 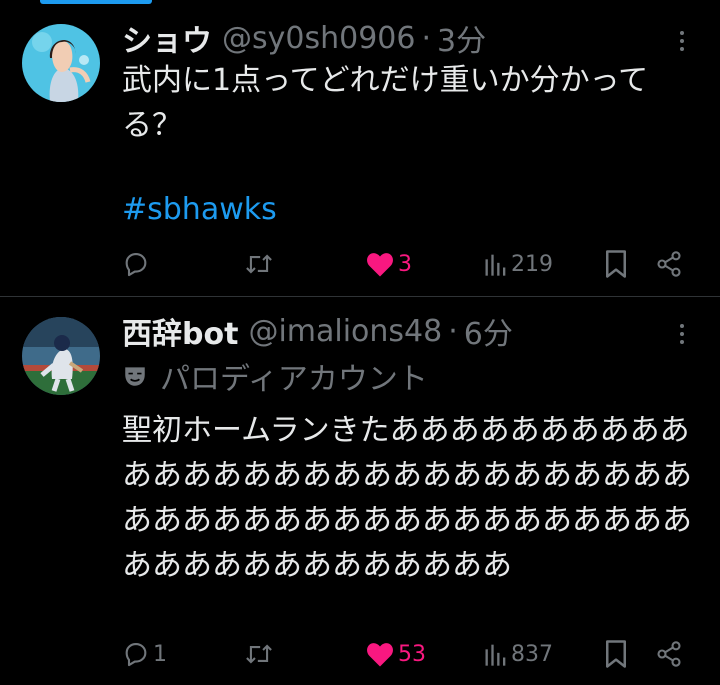 What do you see at coordinates (395, 654) in the screenshot?
I see `like-button: 53` at bounding box center [395, 654].